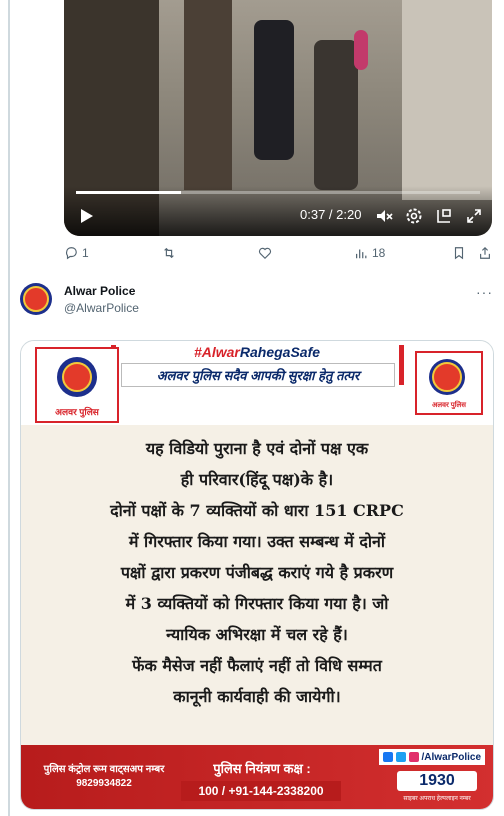 This screenshot has height=816, width=504. I want to click on cyber-helpline-label: साइबर अपराध हेल्पलाइन नम्बर, so click(437, 799).